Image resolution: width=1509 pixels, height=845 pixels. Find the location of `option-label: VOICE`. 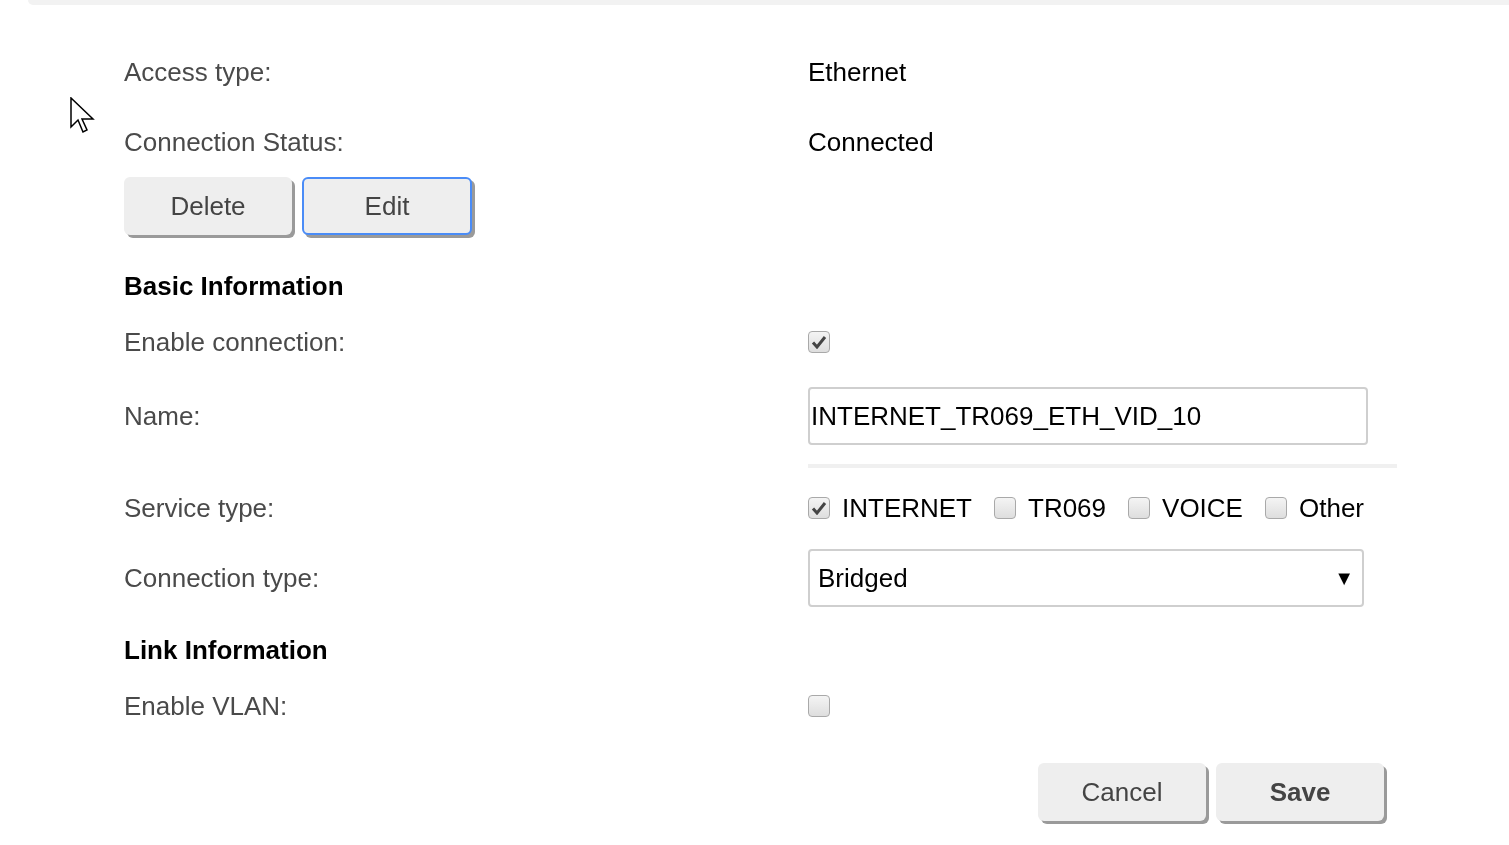

option-label: VOICE is located at coordinates (1202, 508).